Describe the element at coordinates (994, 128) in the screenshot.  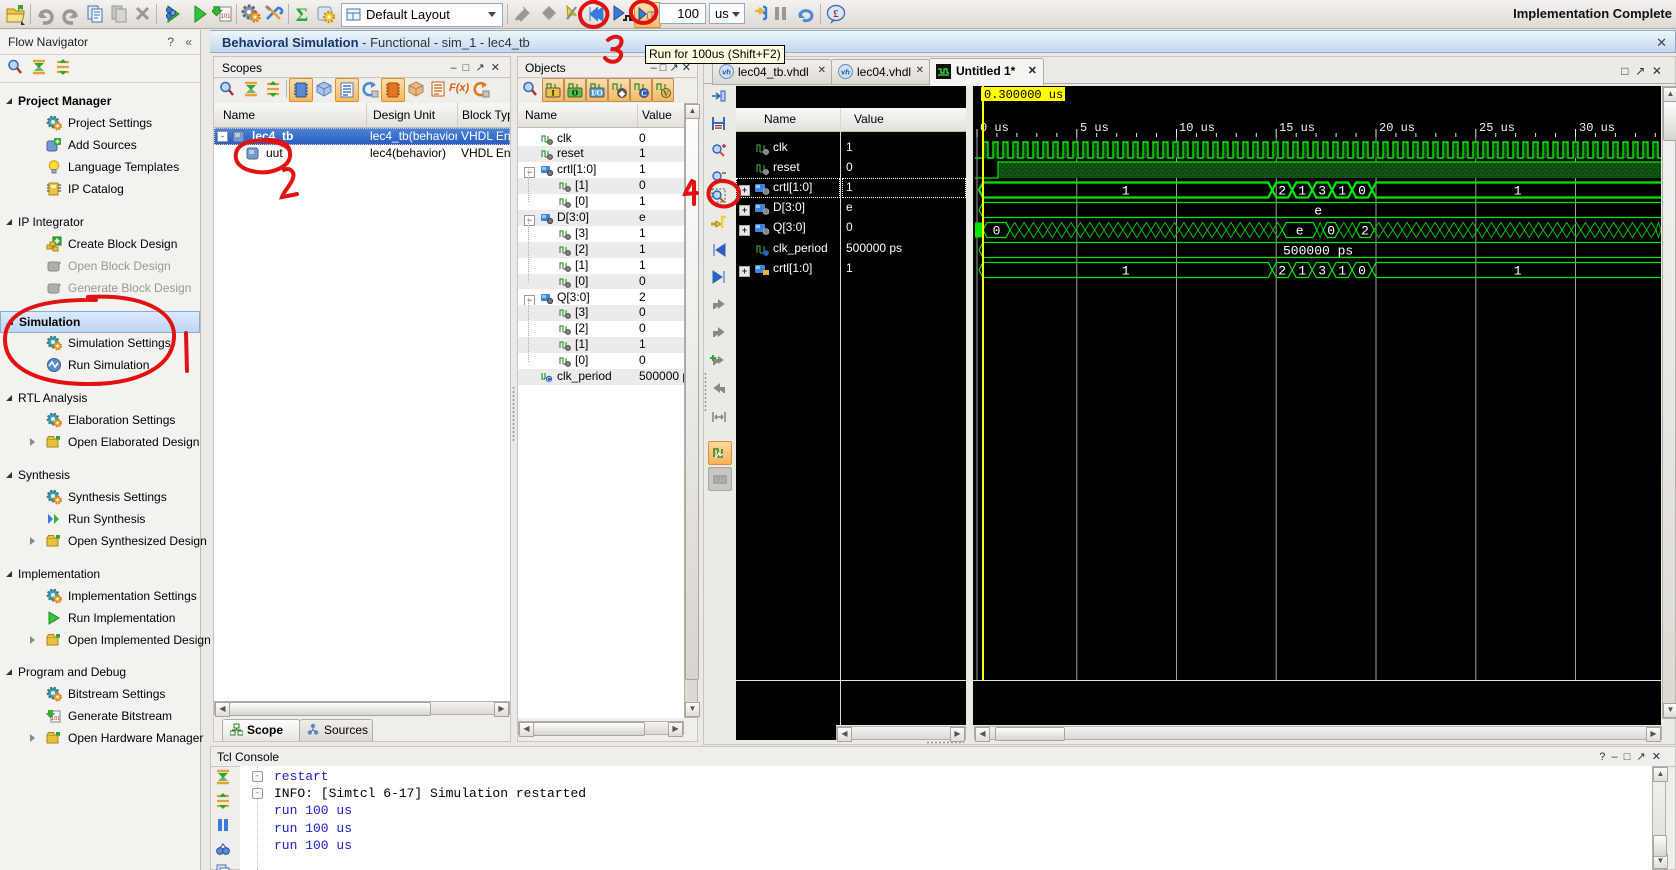
I see `svg-text: 0 us` at that location.